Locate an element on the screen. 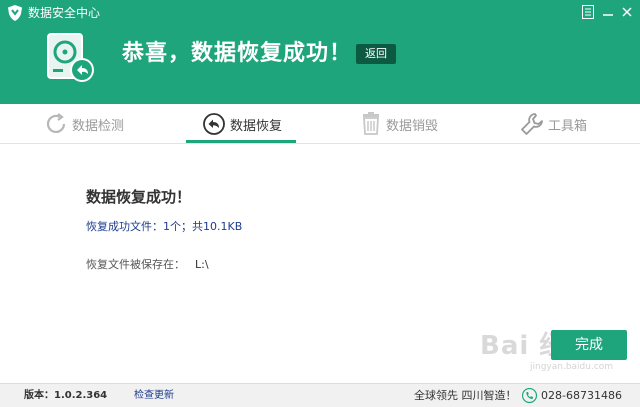 Image resolution: width=640 pixels, height=407 pixels. menu-icon is located at coordinates (588, 12).